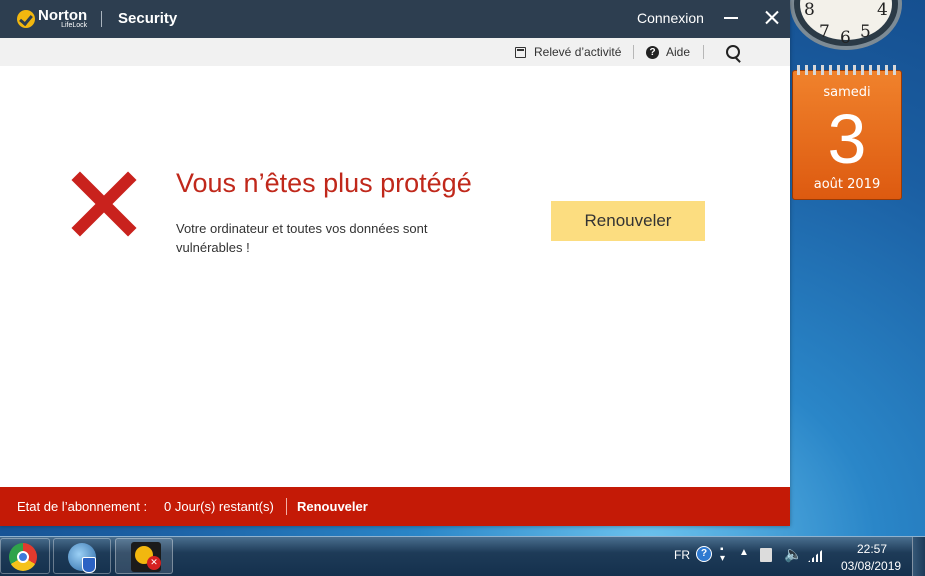 Image resolution: width=925 pixels, height=576 pixels. Describe the element at coordinates (847, 92) in the screenshot. I see `calendar-weekday: samedi` at that location.